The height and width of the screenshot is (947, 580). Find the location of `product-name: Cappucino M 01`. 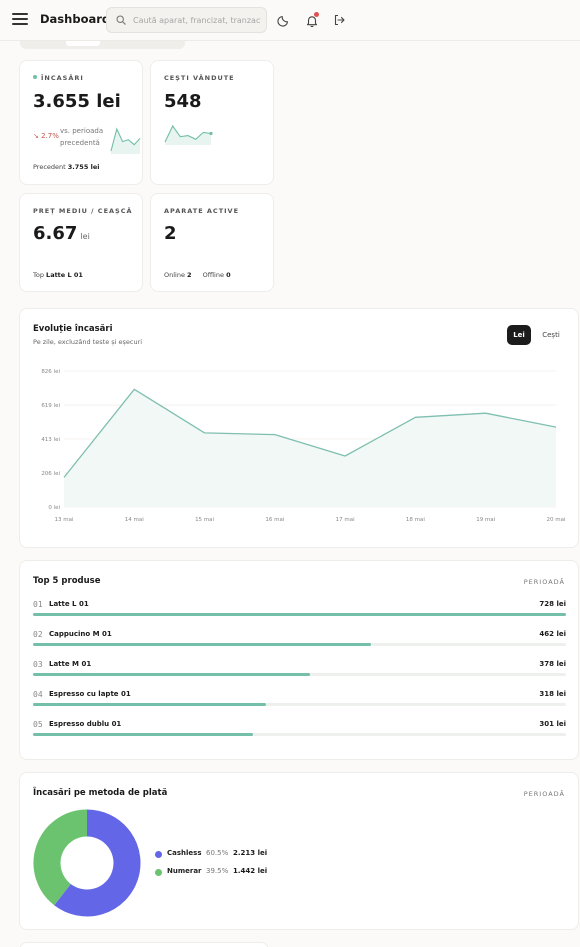

product-name: Cappucino M 01 is located at coordinates (80, 634).